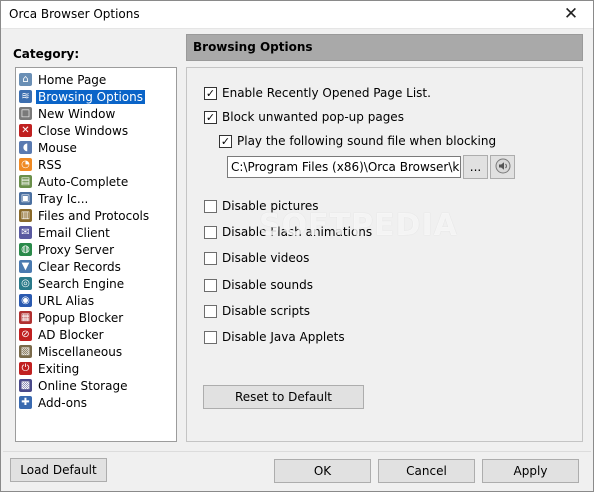  Describe the element at coordinates (322, 471) in the screenshot. I see `ok-button: OK` at that location.